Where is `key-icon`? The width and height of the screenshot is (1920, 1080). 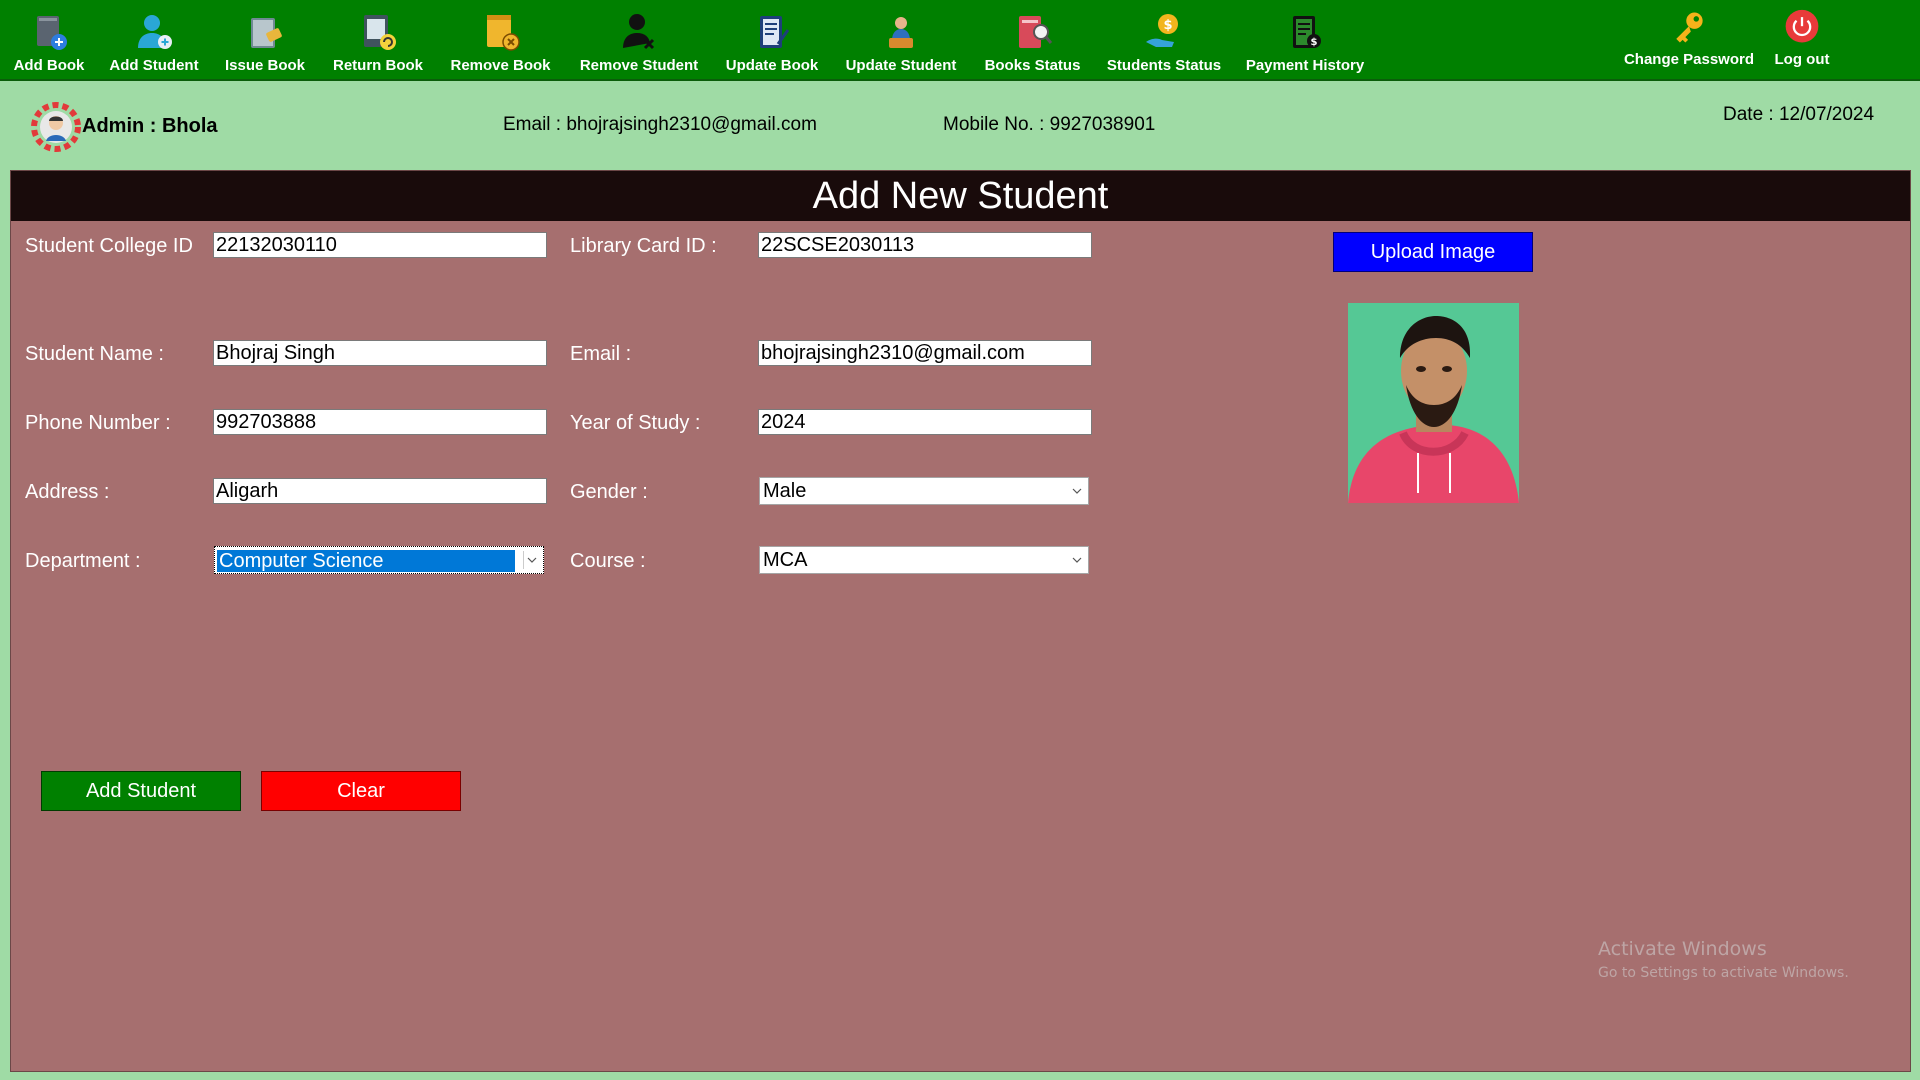 key-icon is located at coordinates (1689, 27).